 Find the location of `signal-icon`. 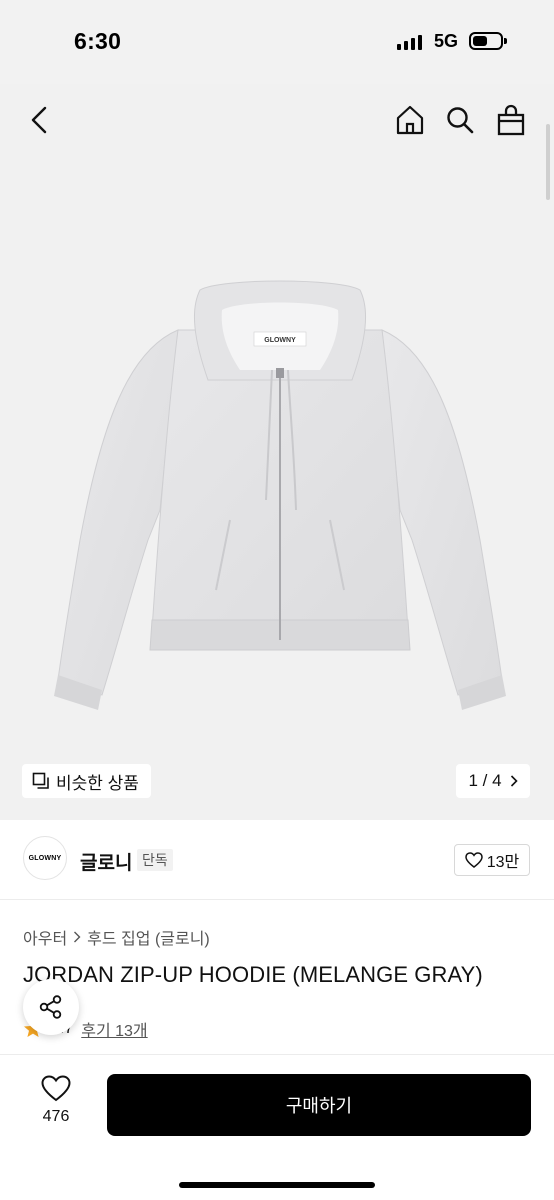

signal-icon is located at coordinates (409, 42).